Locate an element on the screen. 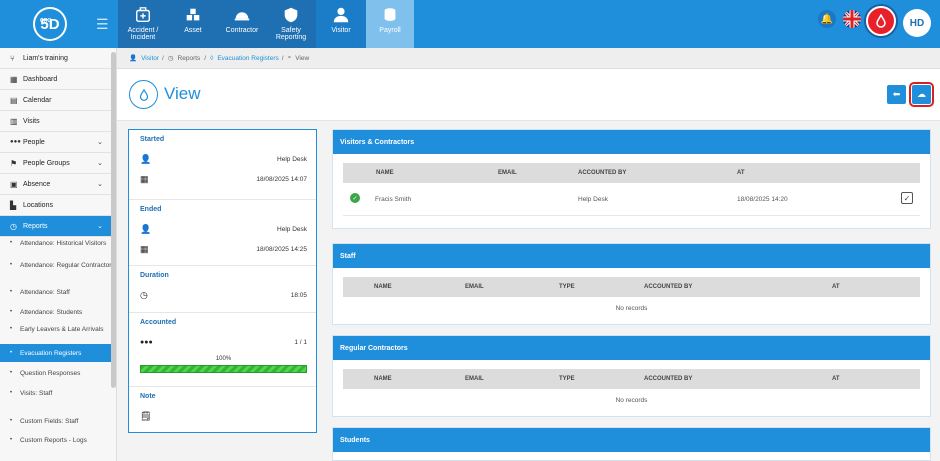 This screenshot has width=940, height=461. sidebar-item-absence: ▣ Absence ⌄ is located at coordinates (58, 184).